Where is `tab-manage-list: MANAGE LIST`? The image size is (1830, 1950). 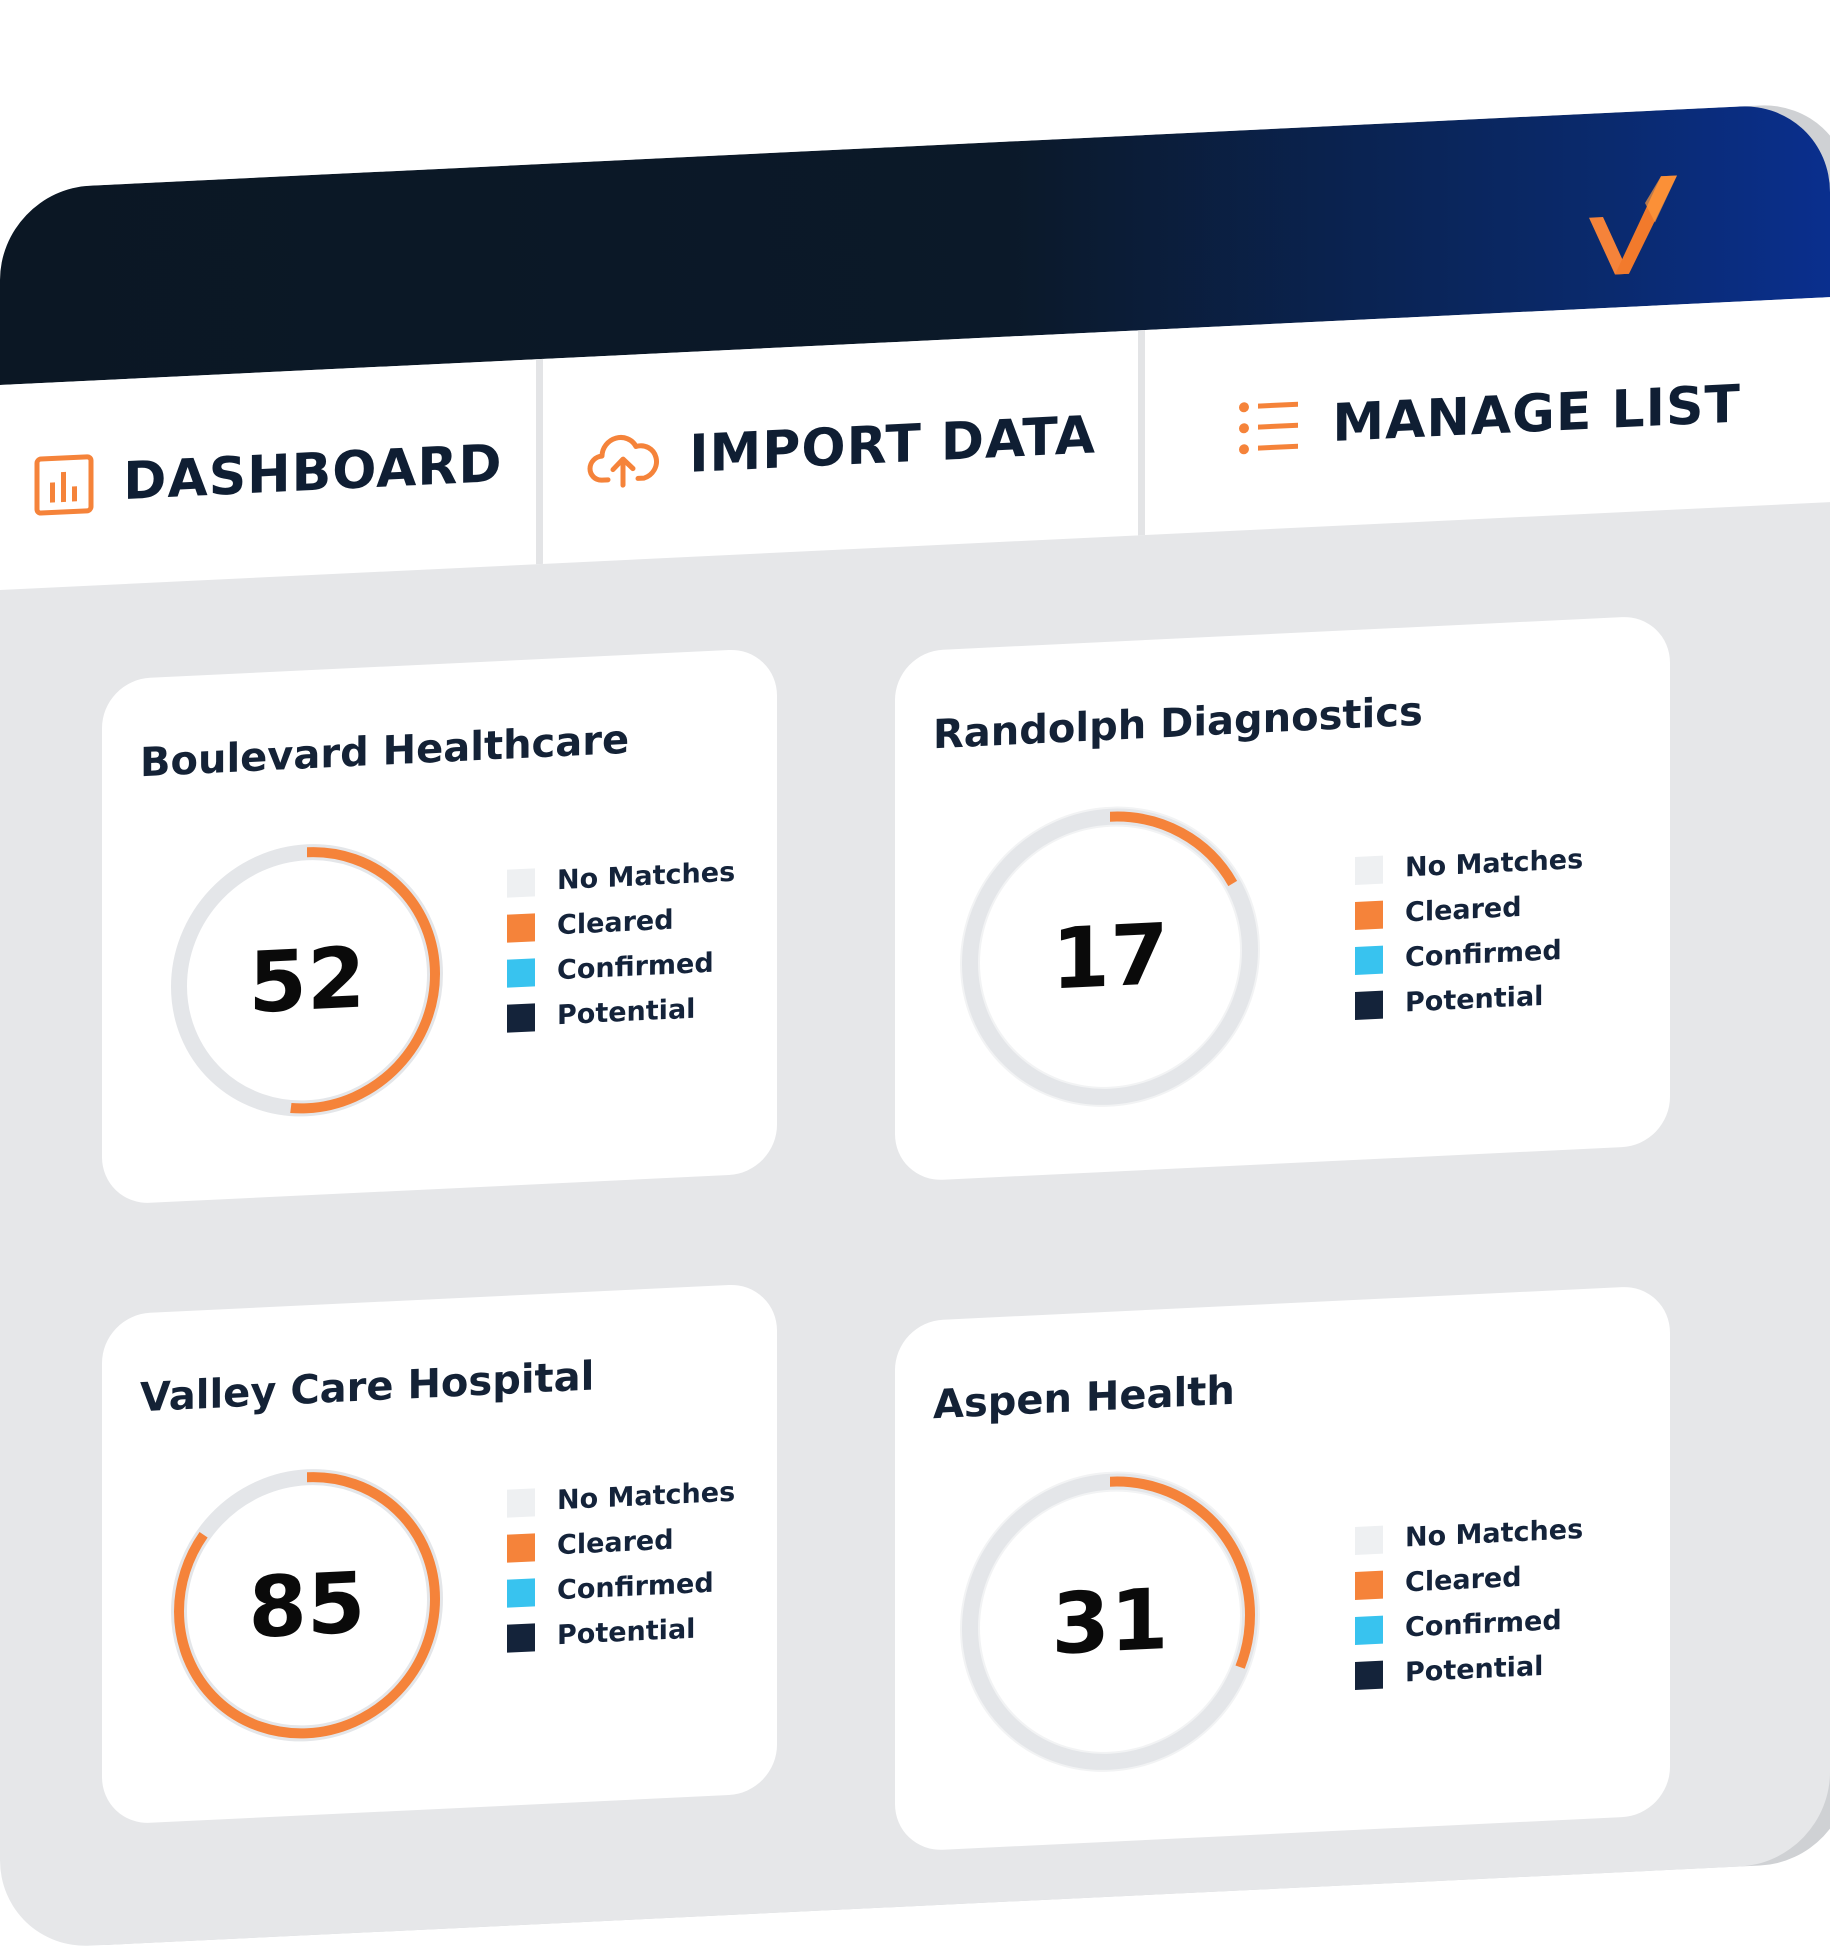
tab-manage-list: MANAGE LIST is located at coordinates (1487, 416).